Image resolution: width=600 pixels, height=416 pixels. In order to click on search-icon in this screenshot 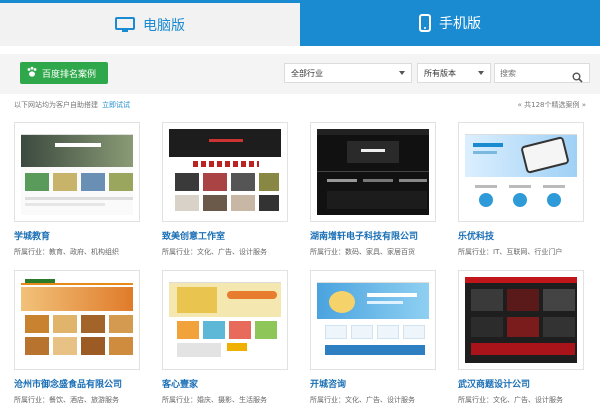, I will do `click(577, 77)`.